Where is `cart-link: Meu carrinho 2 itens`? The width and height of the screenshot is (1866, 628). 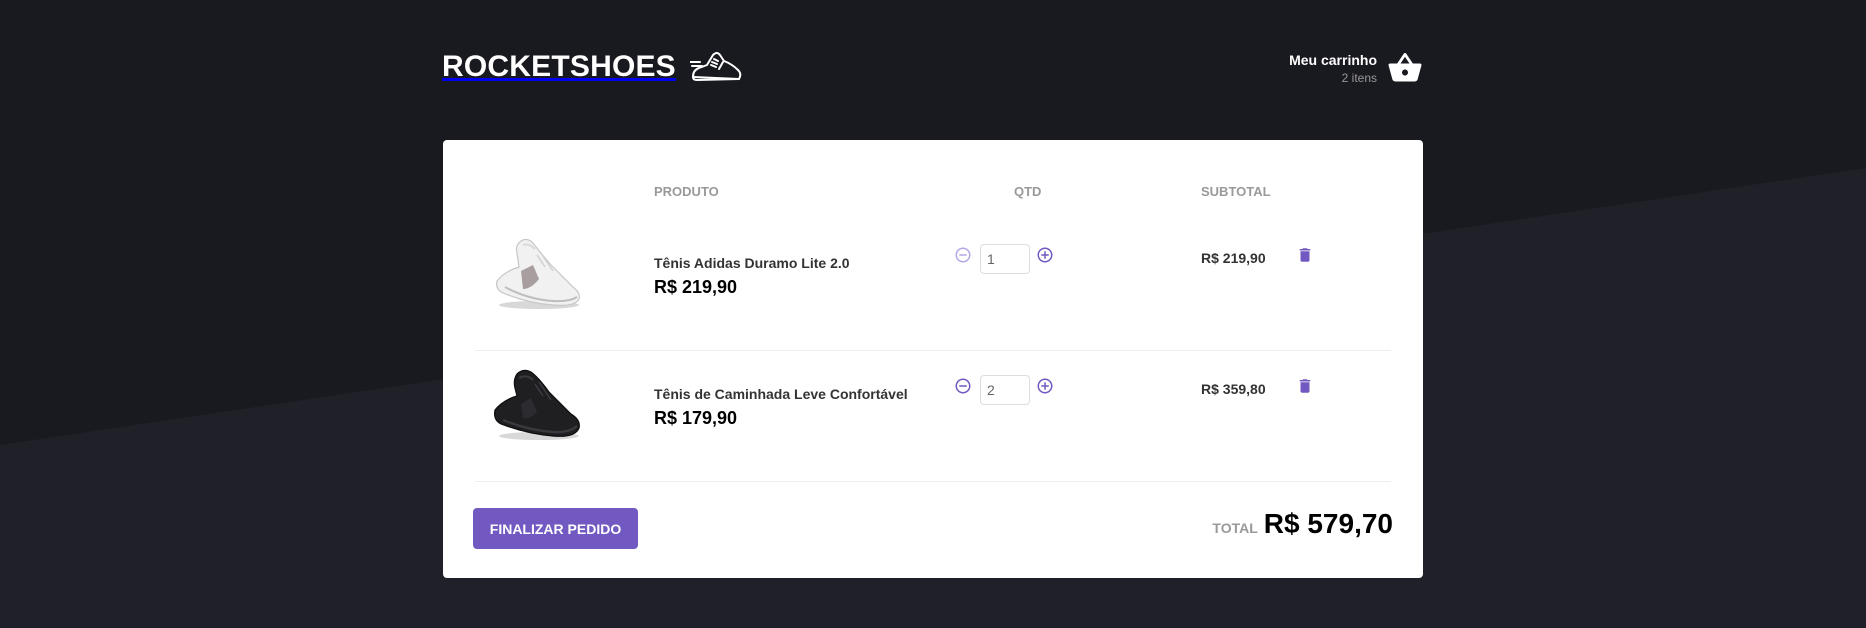 cart-link: Meu carrinho 2 itens is located at coordinates (1356, 68).